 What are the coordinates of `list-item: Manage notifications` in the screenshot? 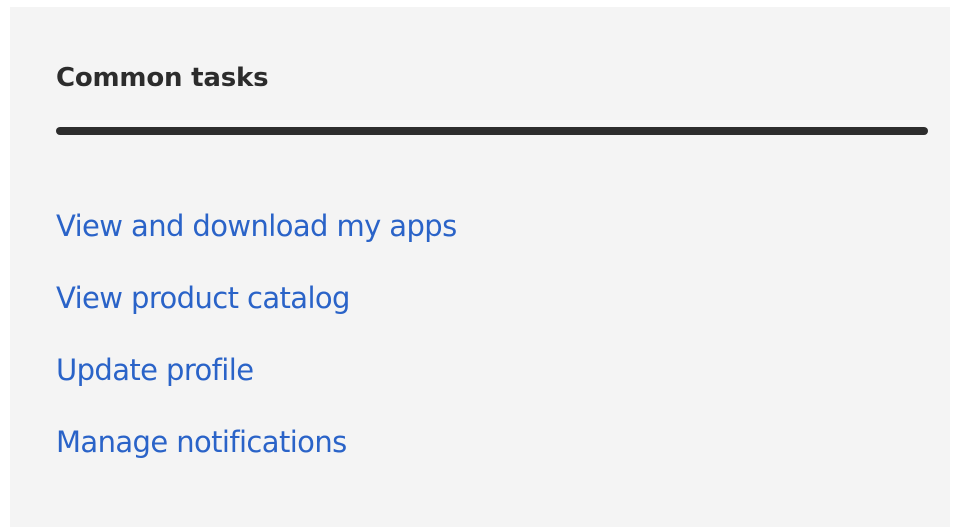 It's located at (256, 458).